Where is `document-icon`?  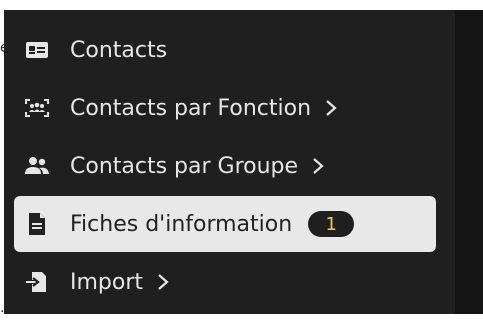 document-icon is located at coordinates (37, 224).